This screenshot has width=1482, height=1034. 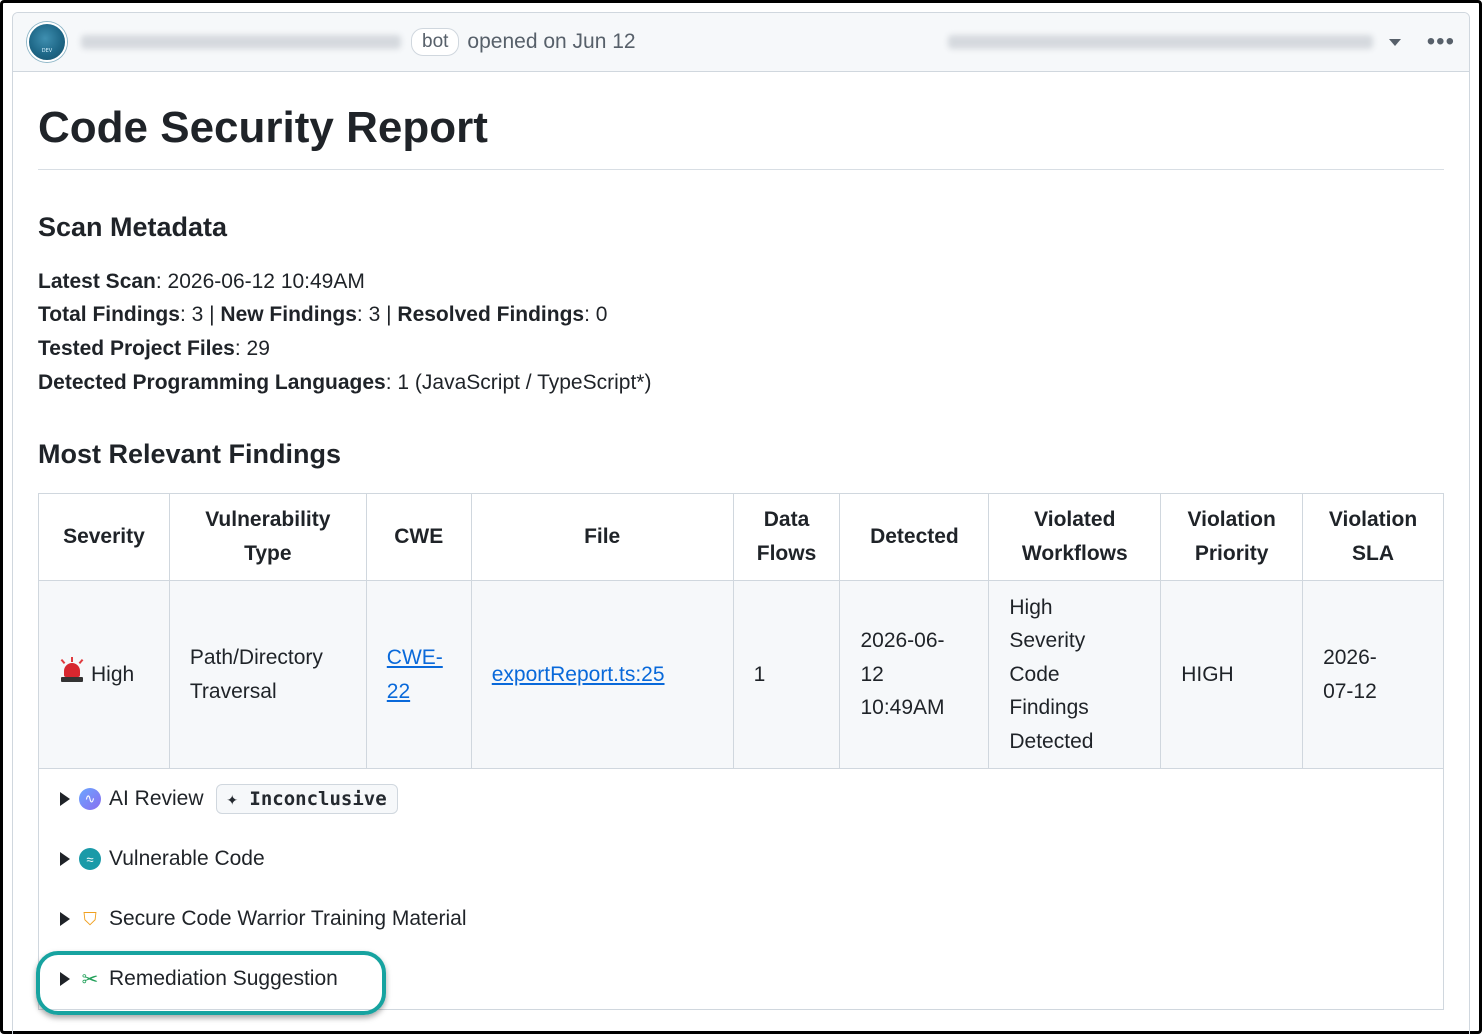 I want to click on latest-scan-line: Latest Scan: 2026-06-12 10:49AM, so click(x=201, y=281).